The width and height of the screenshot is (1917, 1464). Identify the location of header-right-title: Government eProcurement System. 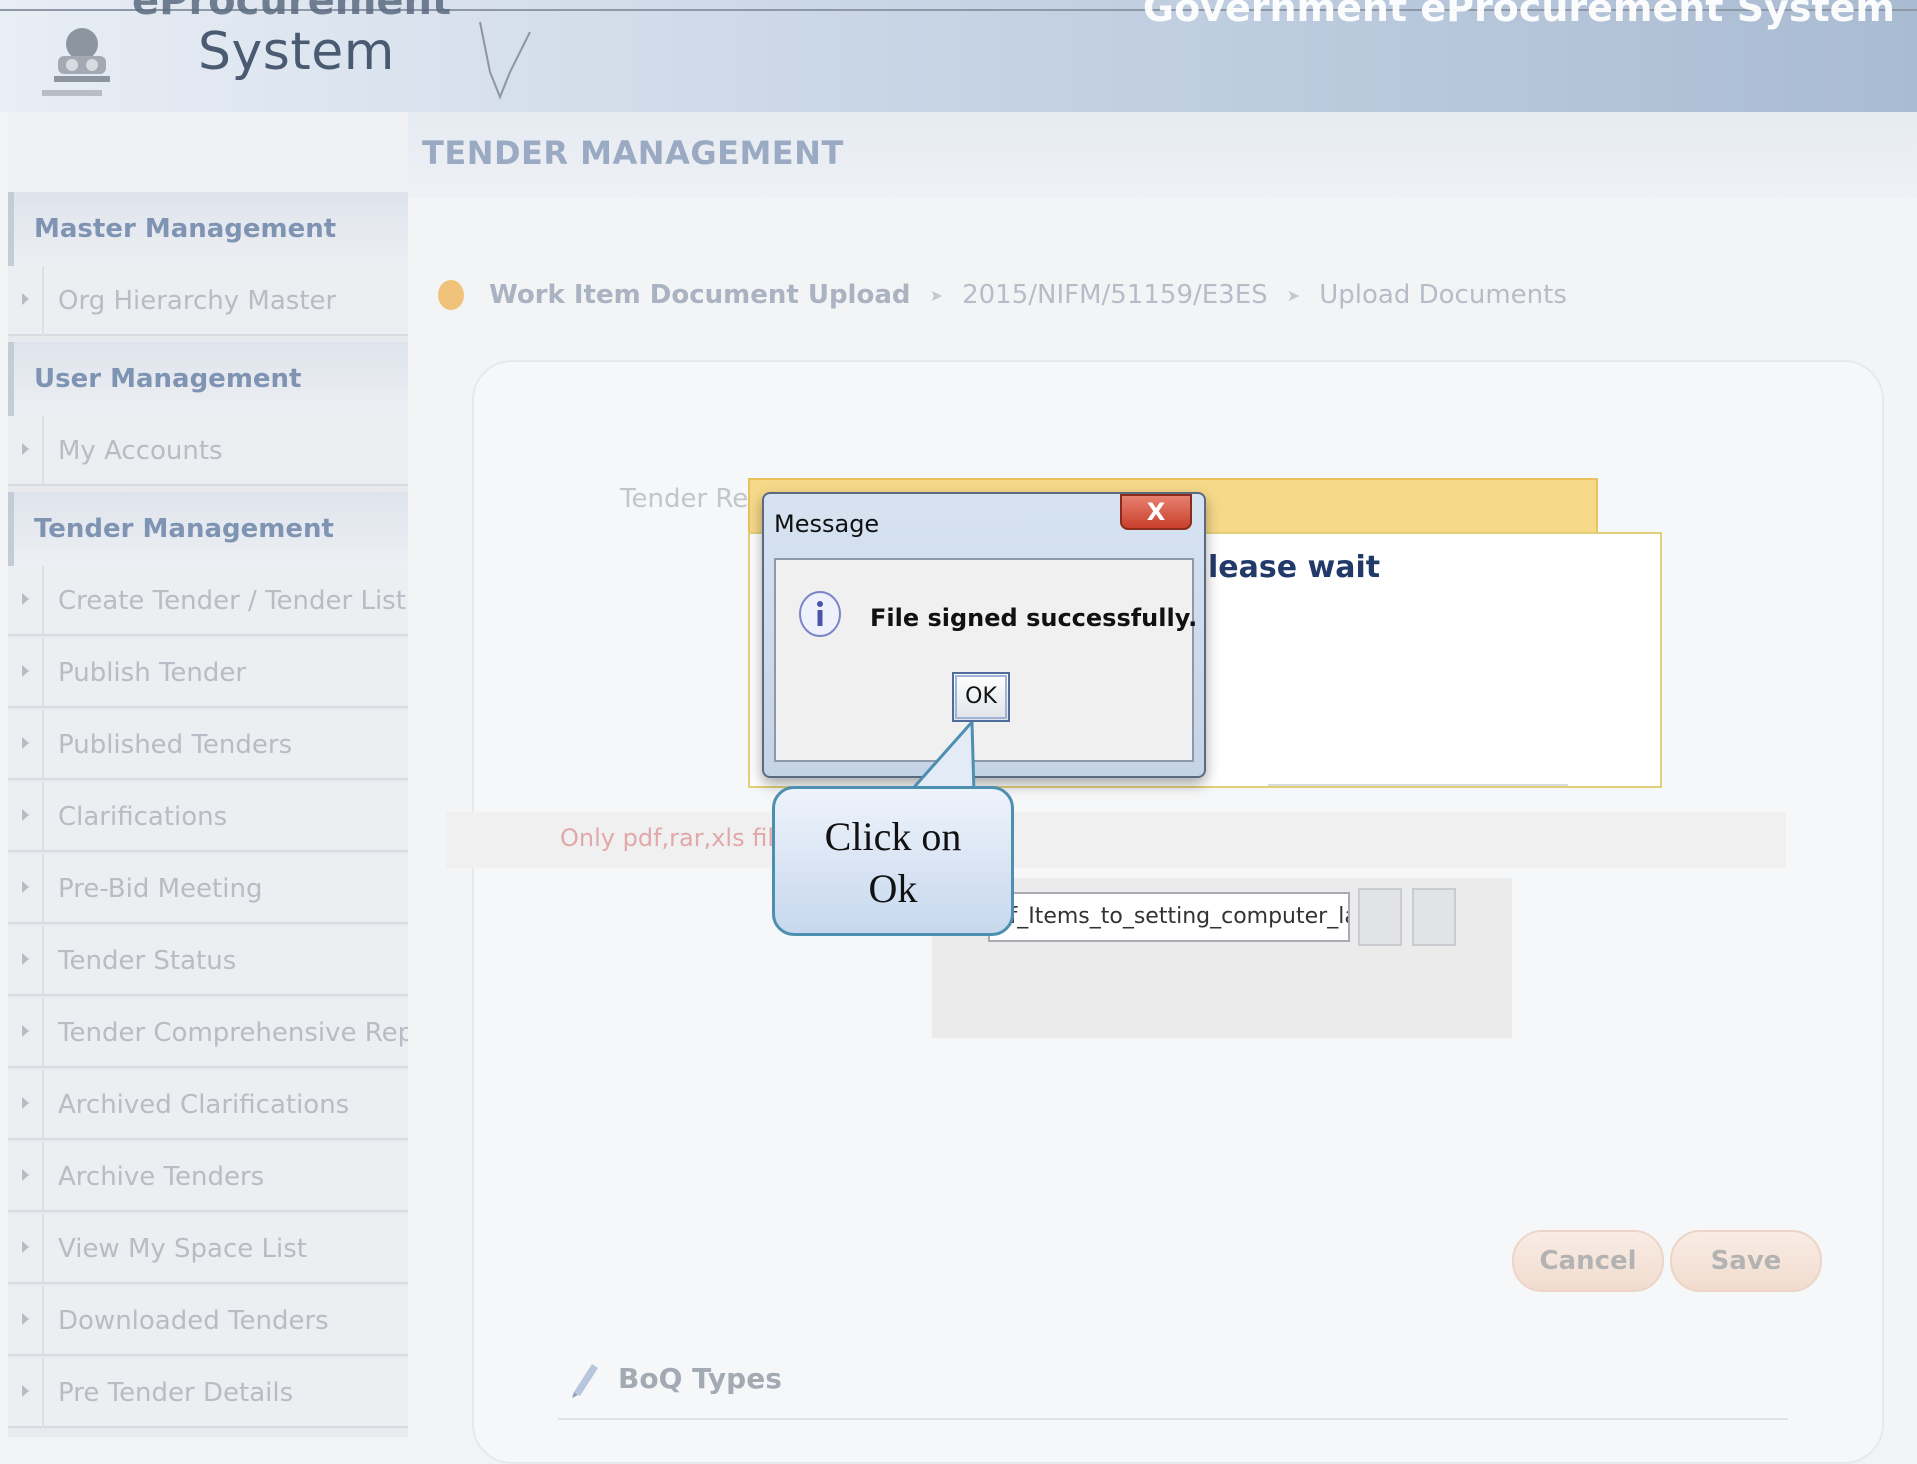
(1518, 15).